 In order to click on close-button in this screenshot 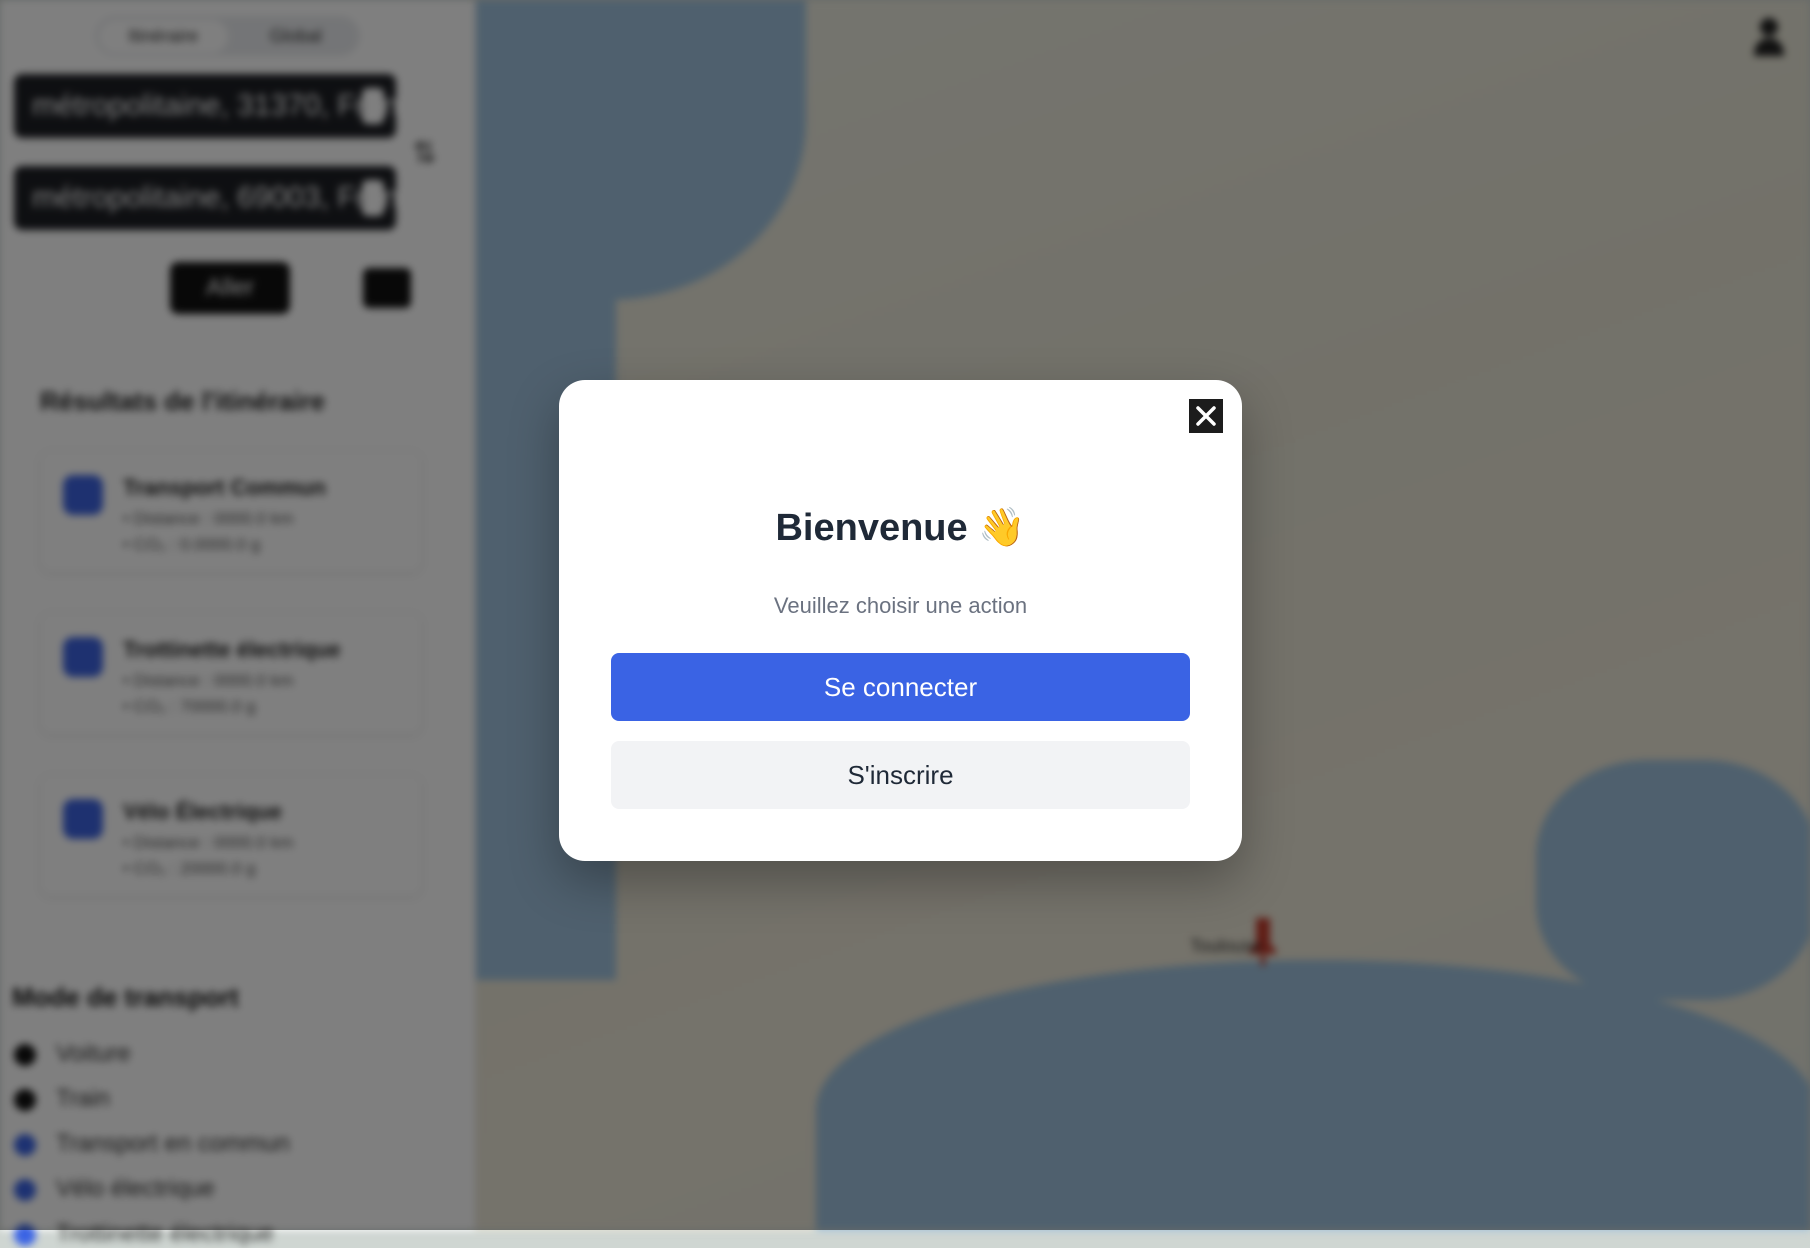, I will do `click(1206, 416)`.